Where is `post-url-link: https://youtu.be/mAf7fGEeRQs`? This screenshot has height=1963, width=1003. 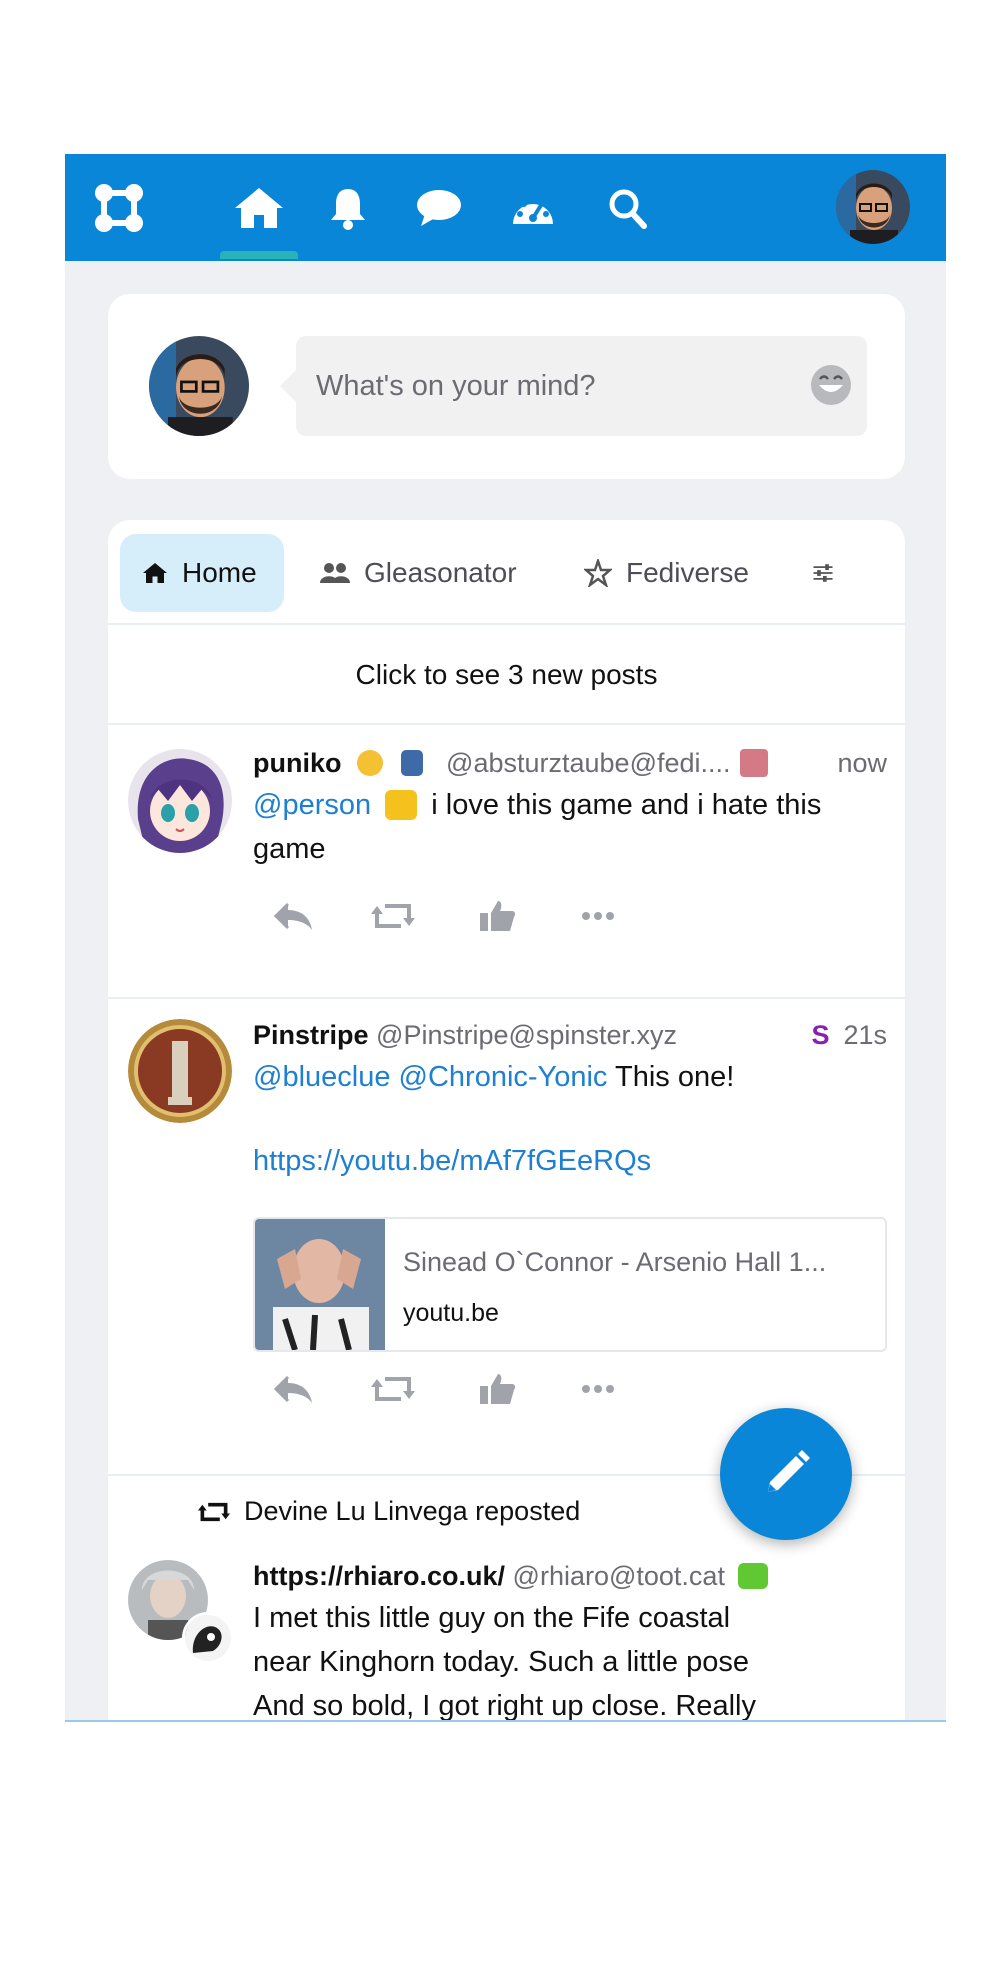
post-url-link: https://youtu.be/mAf7fGEeRQs is located at coordinates (452, 1161).